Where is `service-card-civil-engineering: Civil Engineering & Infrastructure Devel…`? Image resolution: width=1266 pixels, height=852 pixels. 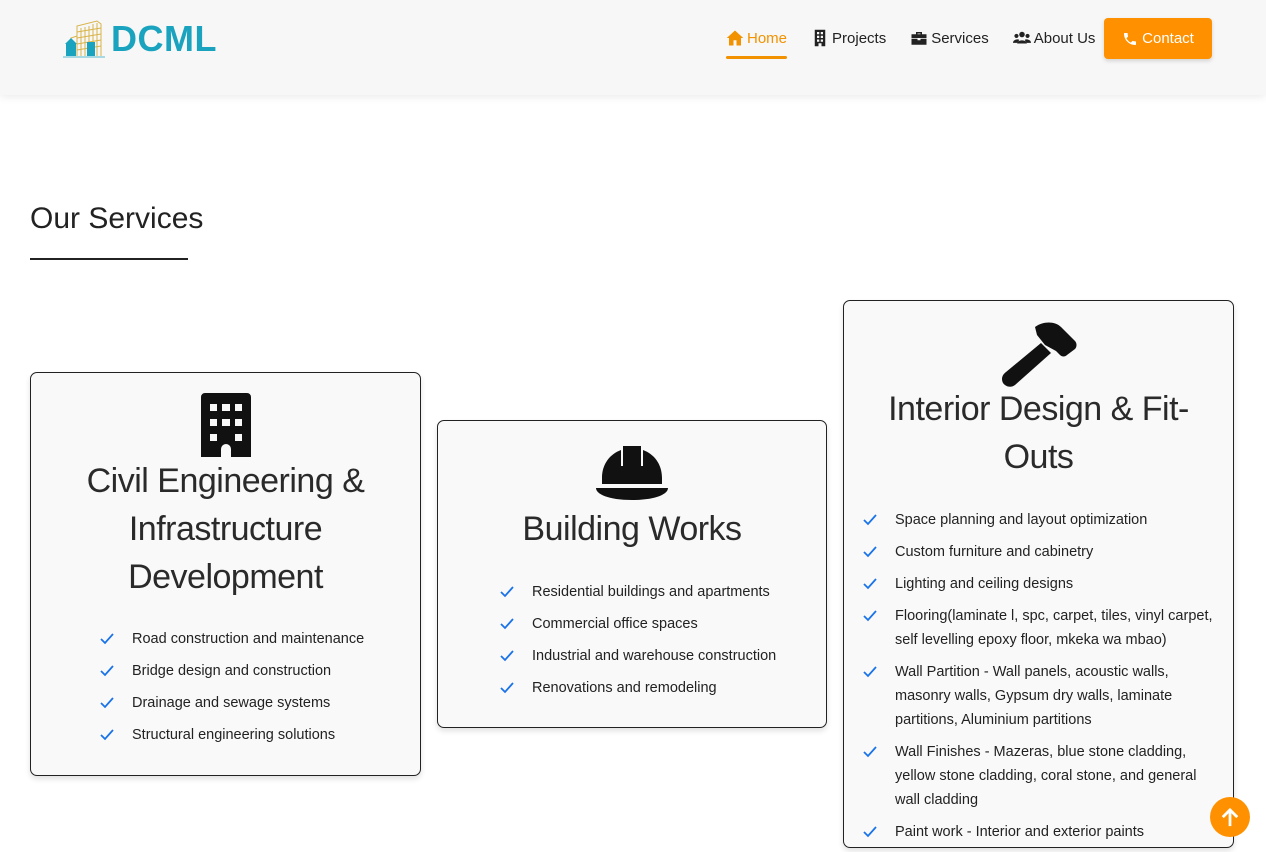 service-card-civil-engineering: Civil Engineering & Infrastructure Devel… is located at coordinates (225, 574).